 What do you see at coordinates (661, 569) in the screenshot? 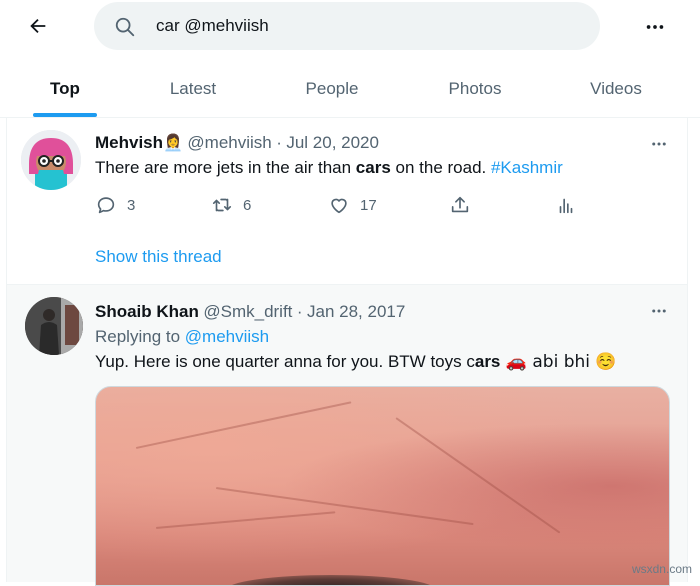
I see `watermark: wsxdn.com` at bounding box center [661, 569].